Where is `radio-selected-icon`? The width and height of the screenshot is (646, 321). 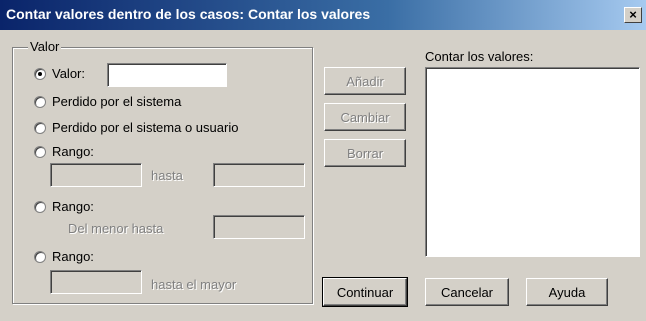
radio-selected-icon is located at coordinates (40, 73).